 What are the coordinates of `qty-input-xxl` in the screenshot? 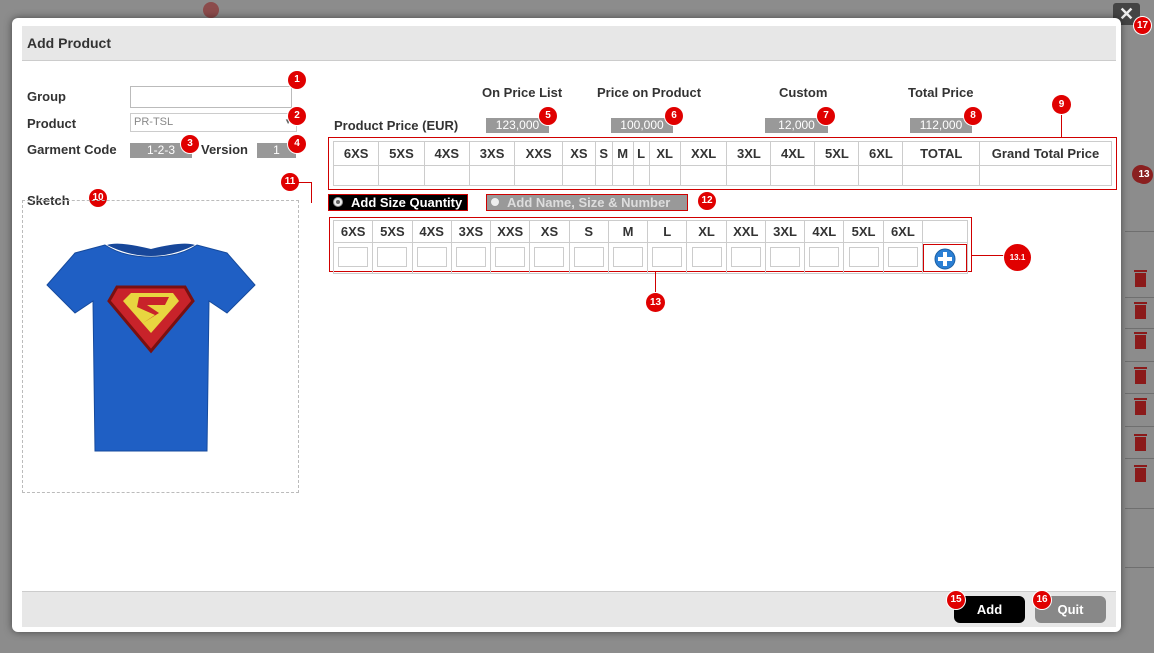 It's located at (745, 256).